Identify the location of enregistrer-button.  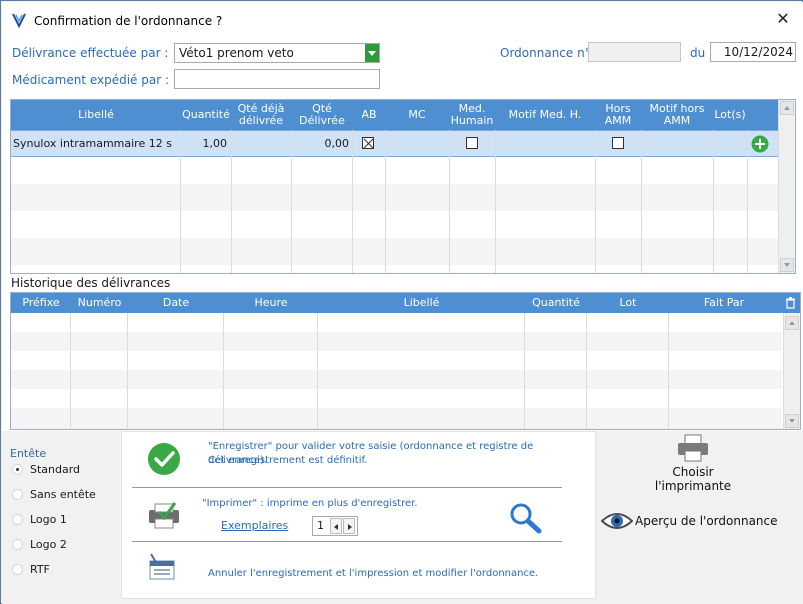
(164, 459).